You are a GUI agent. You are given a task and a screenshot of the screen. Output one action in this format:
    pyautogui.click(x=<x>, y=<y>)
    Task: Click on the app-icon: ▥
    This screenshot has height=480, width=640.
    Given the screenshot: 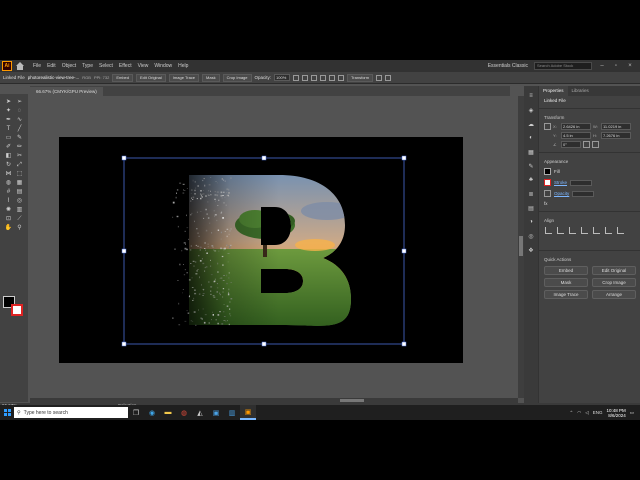 What is the action you would take?
    pyautogui.click(x=232, y=412)
    